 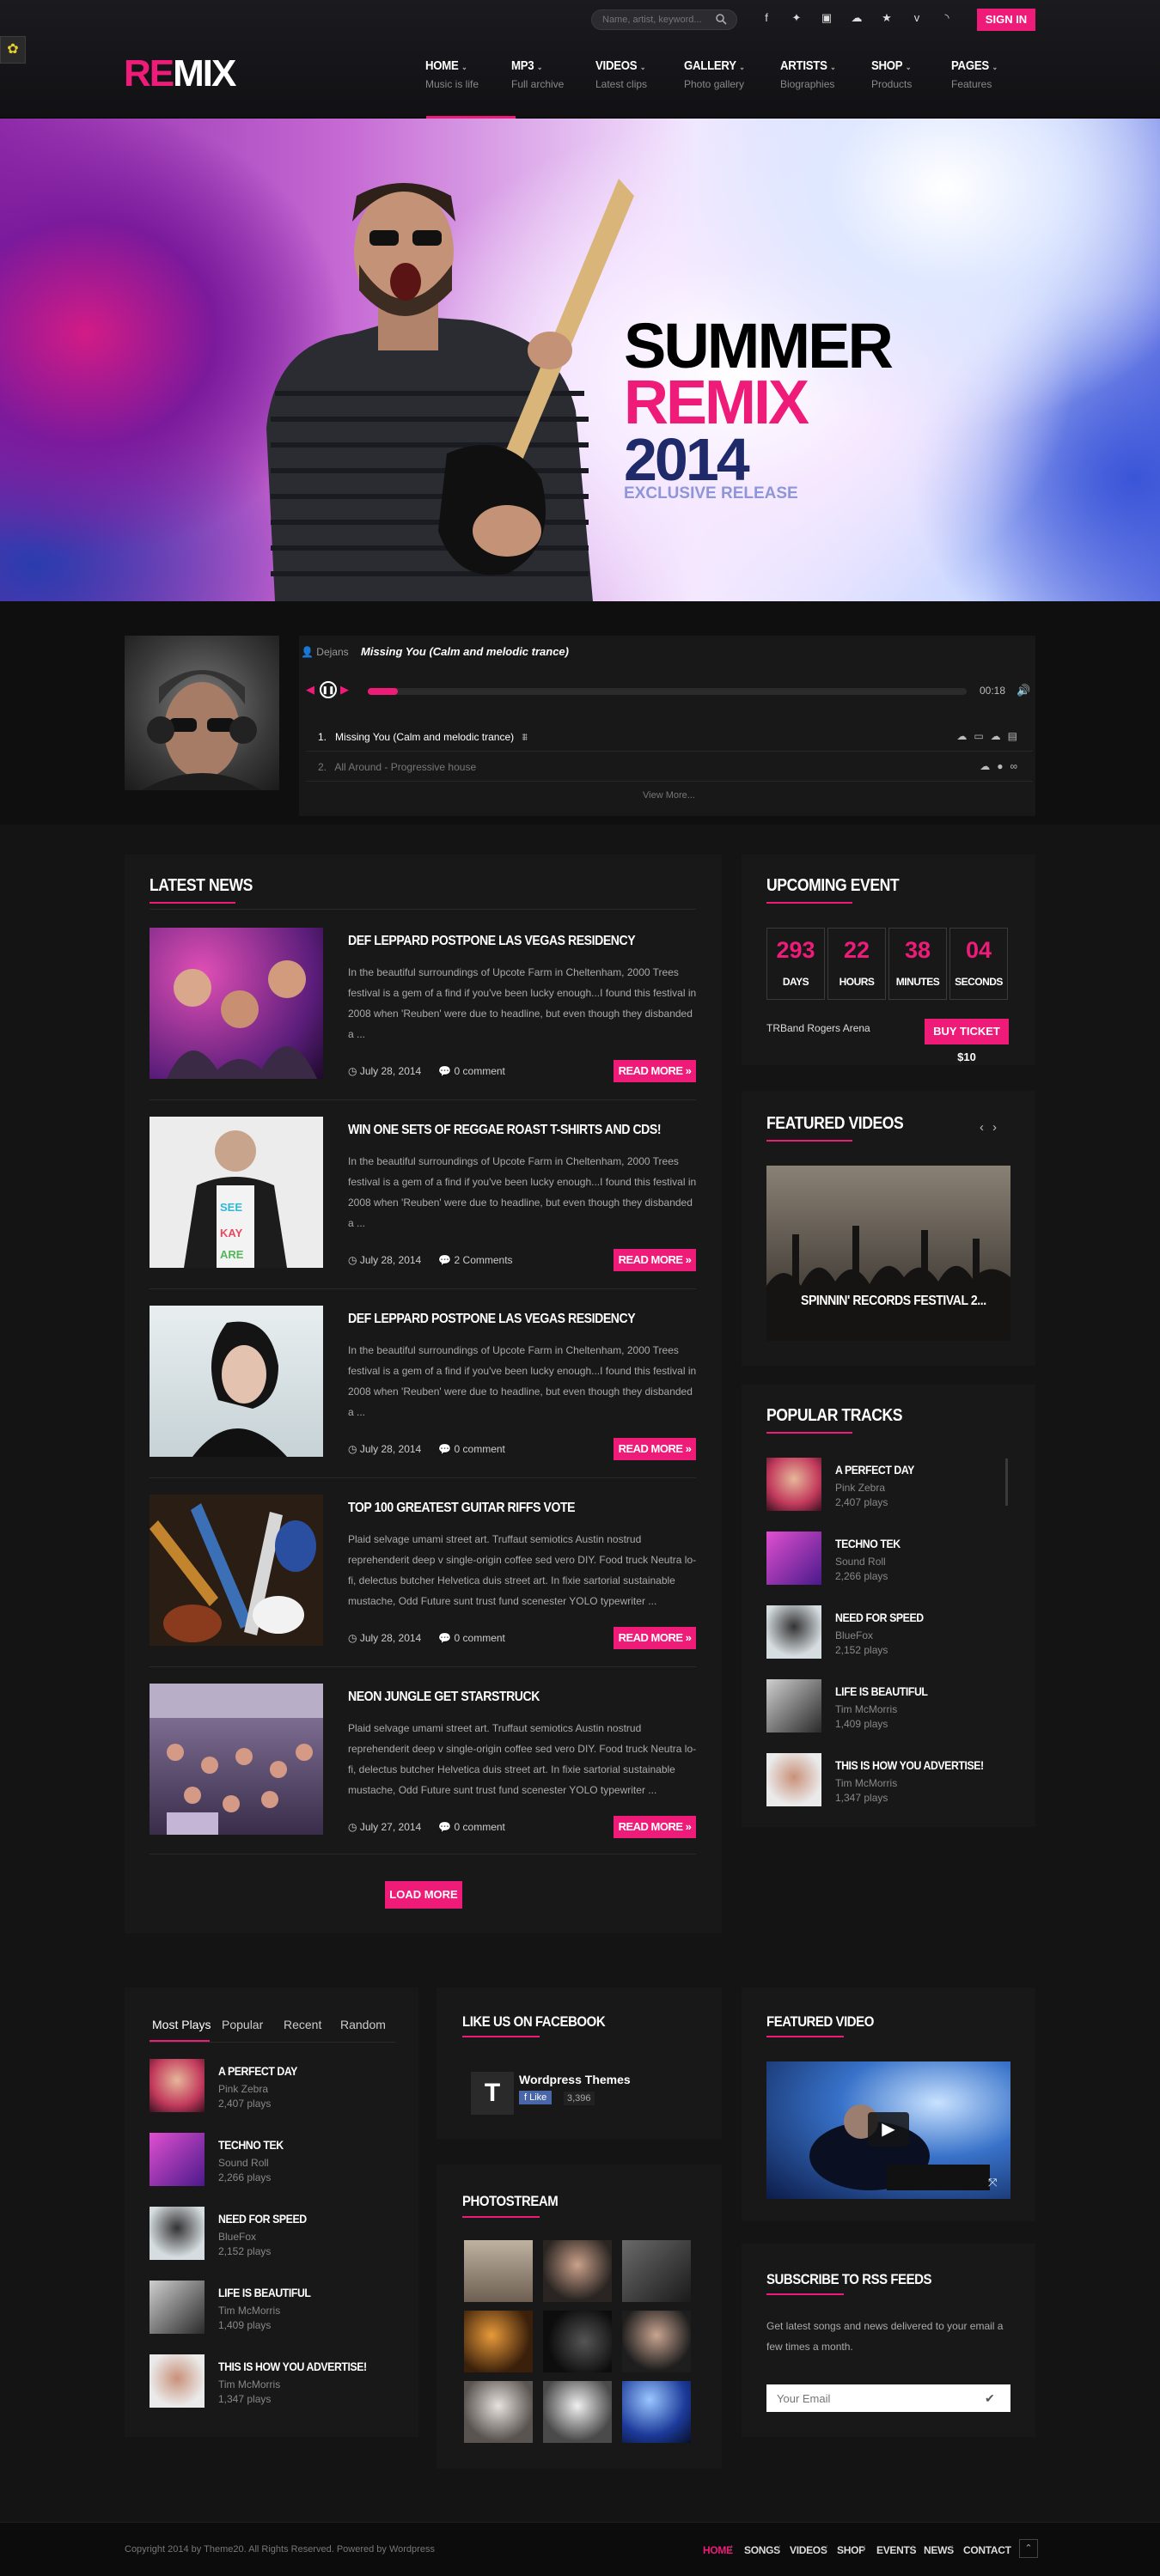 I want to click on popular-track-item: LIFE IS BEAUTIFUL Tim McMorris 1,409 plays, so click(x=891, y=1716).